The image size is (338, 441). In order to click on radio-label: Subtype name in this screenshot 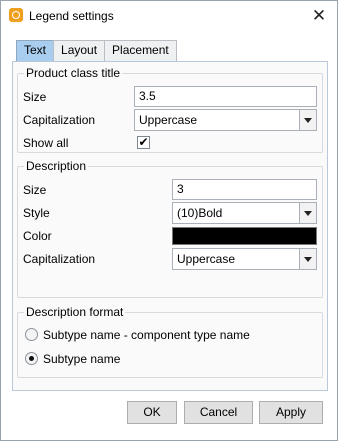, I will do `click(82, 359)`.